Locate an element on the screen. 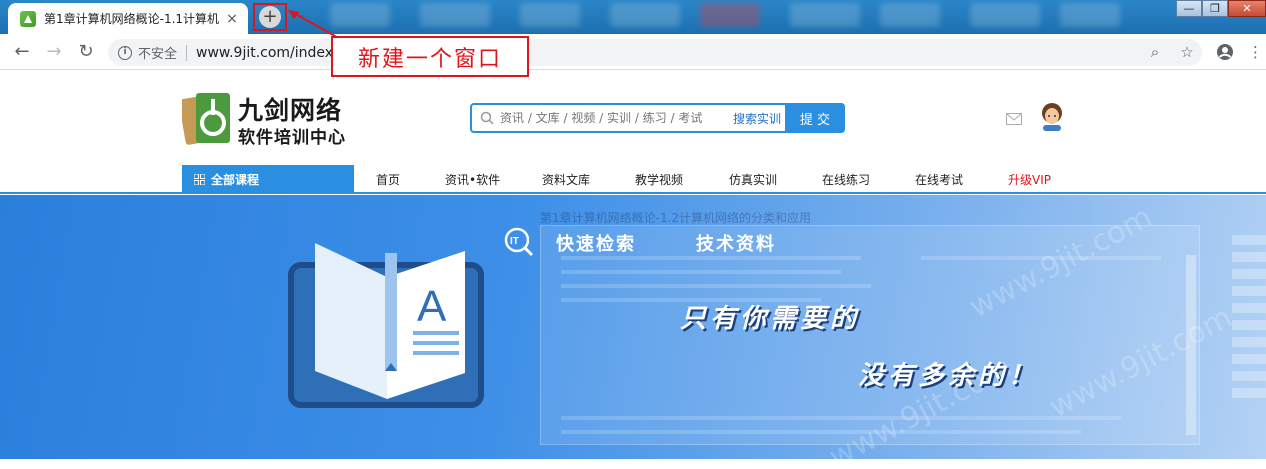  search-category-dropdown: 搜索实训 is located at coordinates (757, 118).